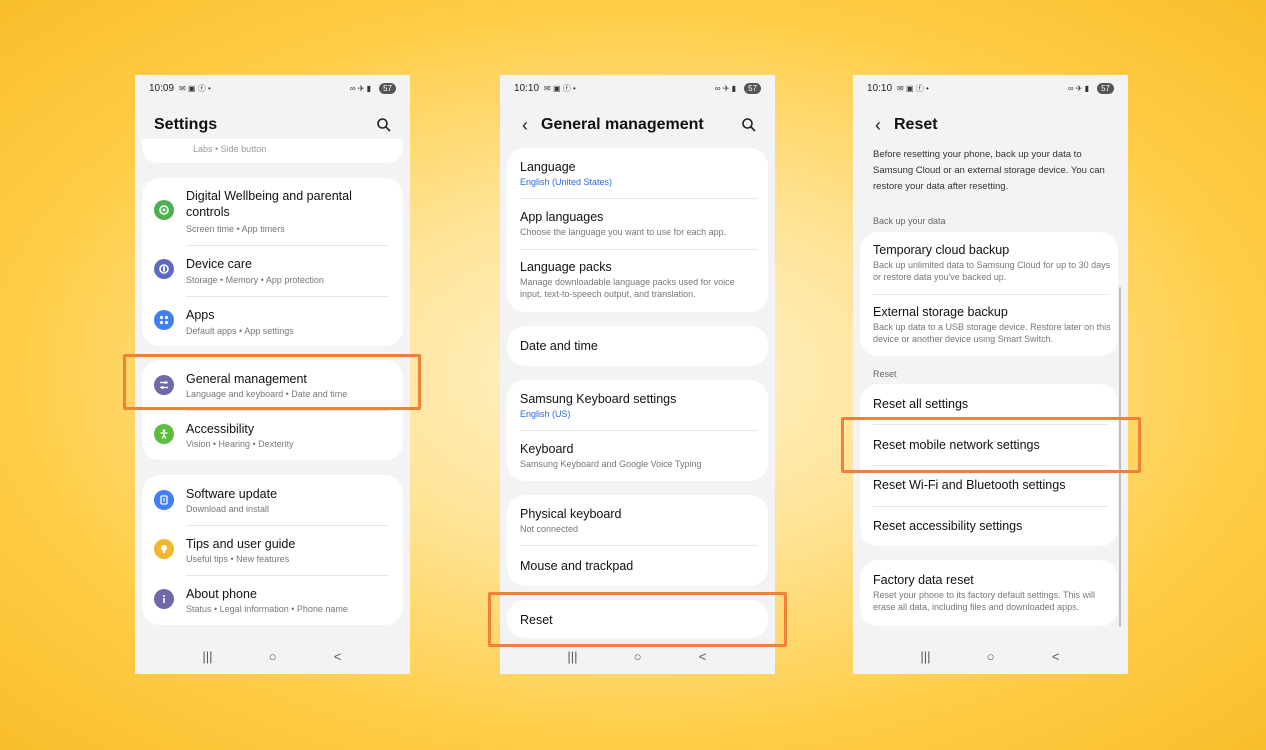 This screenshot has height=750, width=1266. What do you see at coordinates (921, 404) in the screenshot?
I see `item-title: Reset all settings` at bounding box center [921, 404].